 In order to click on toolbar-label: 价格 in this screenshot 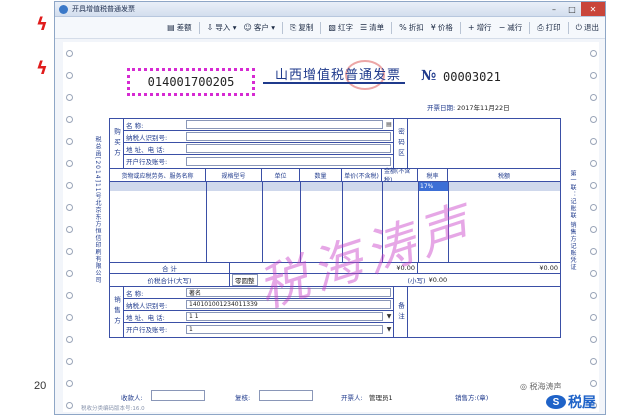, I will do `click(445, 27)`.